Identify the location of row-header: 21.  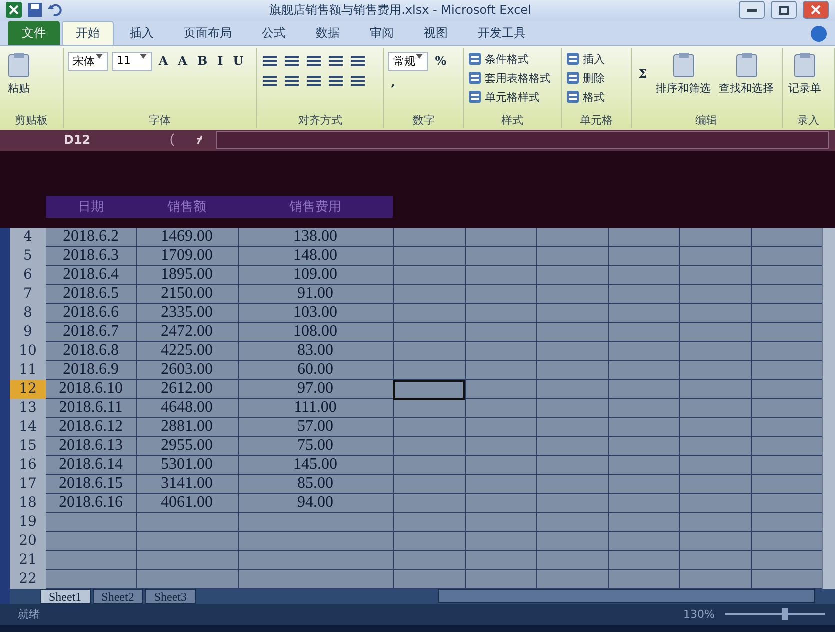
(28, 560).